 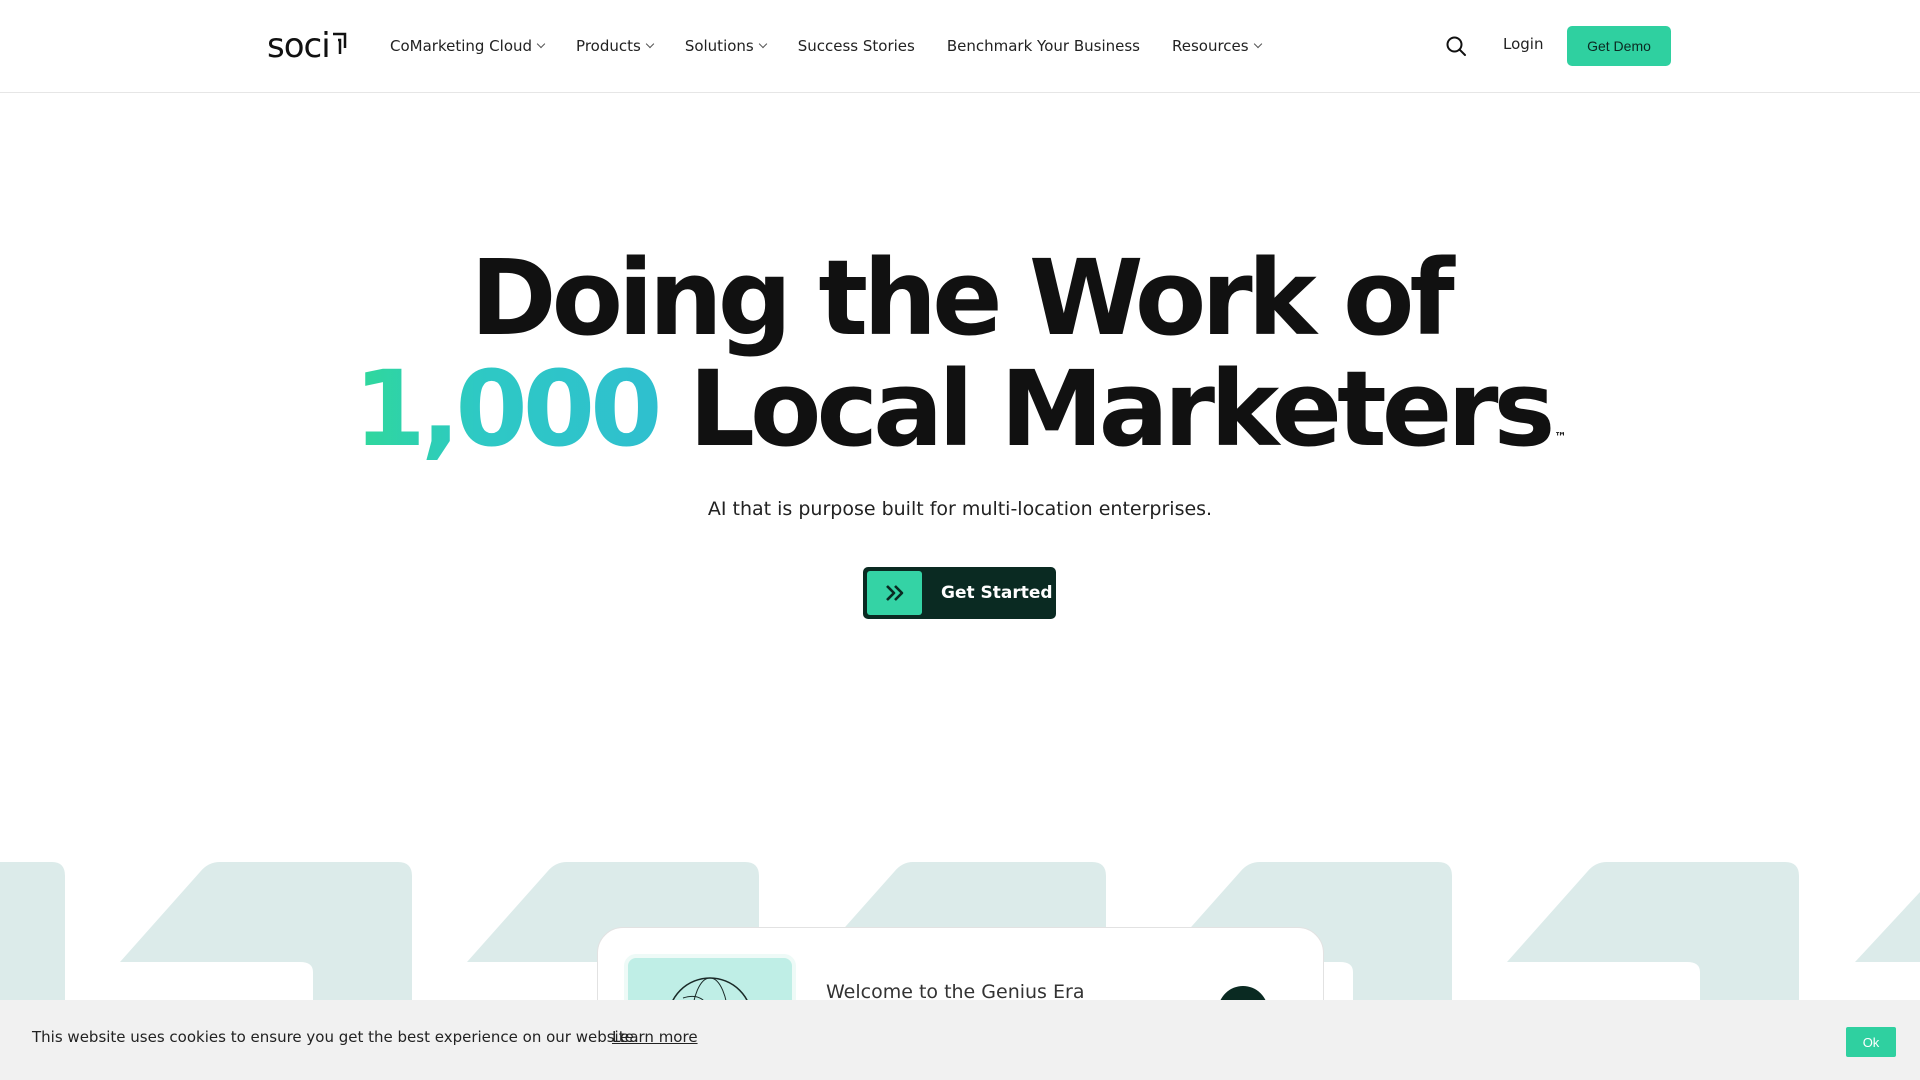 What do you see at coordinates (719, 46) in the screenshot?
I see `nav-item-label: Solutions` at bounding box center [719, 46].